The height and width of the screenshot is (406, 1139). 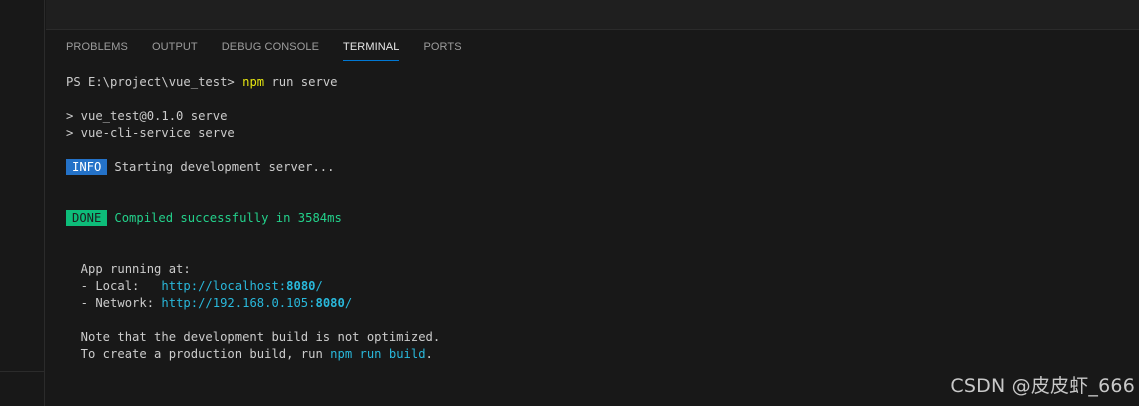 I want to click on app-running-line: App running at:, so click(x=128, y=269).